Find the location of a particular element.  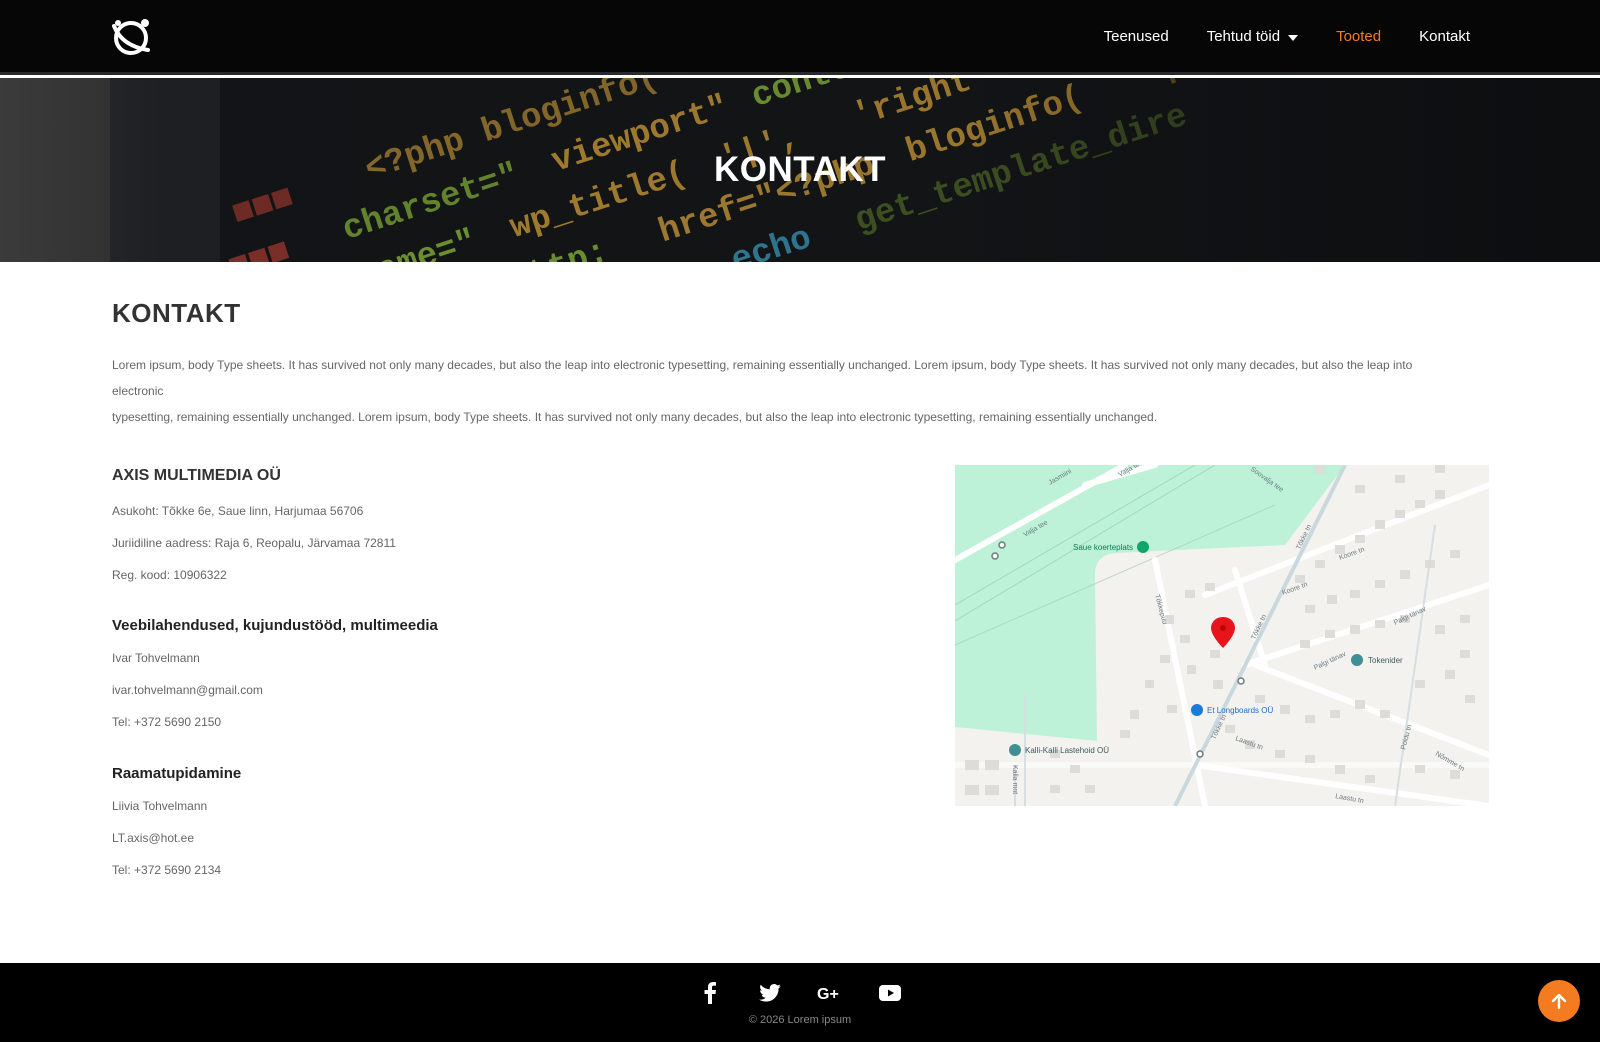

contact-person: Ivar Tohvelmann is located at coordinates (156, 658).